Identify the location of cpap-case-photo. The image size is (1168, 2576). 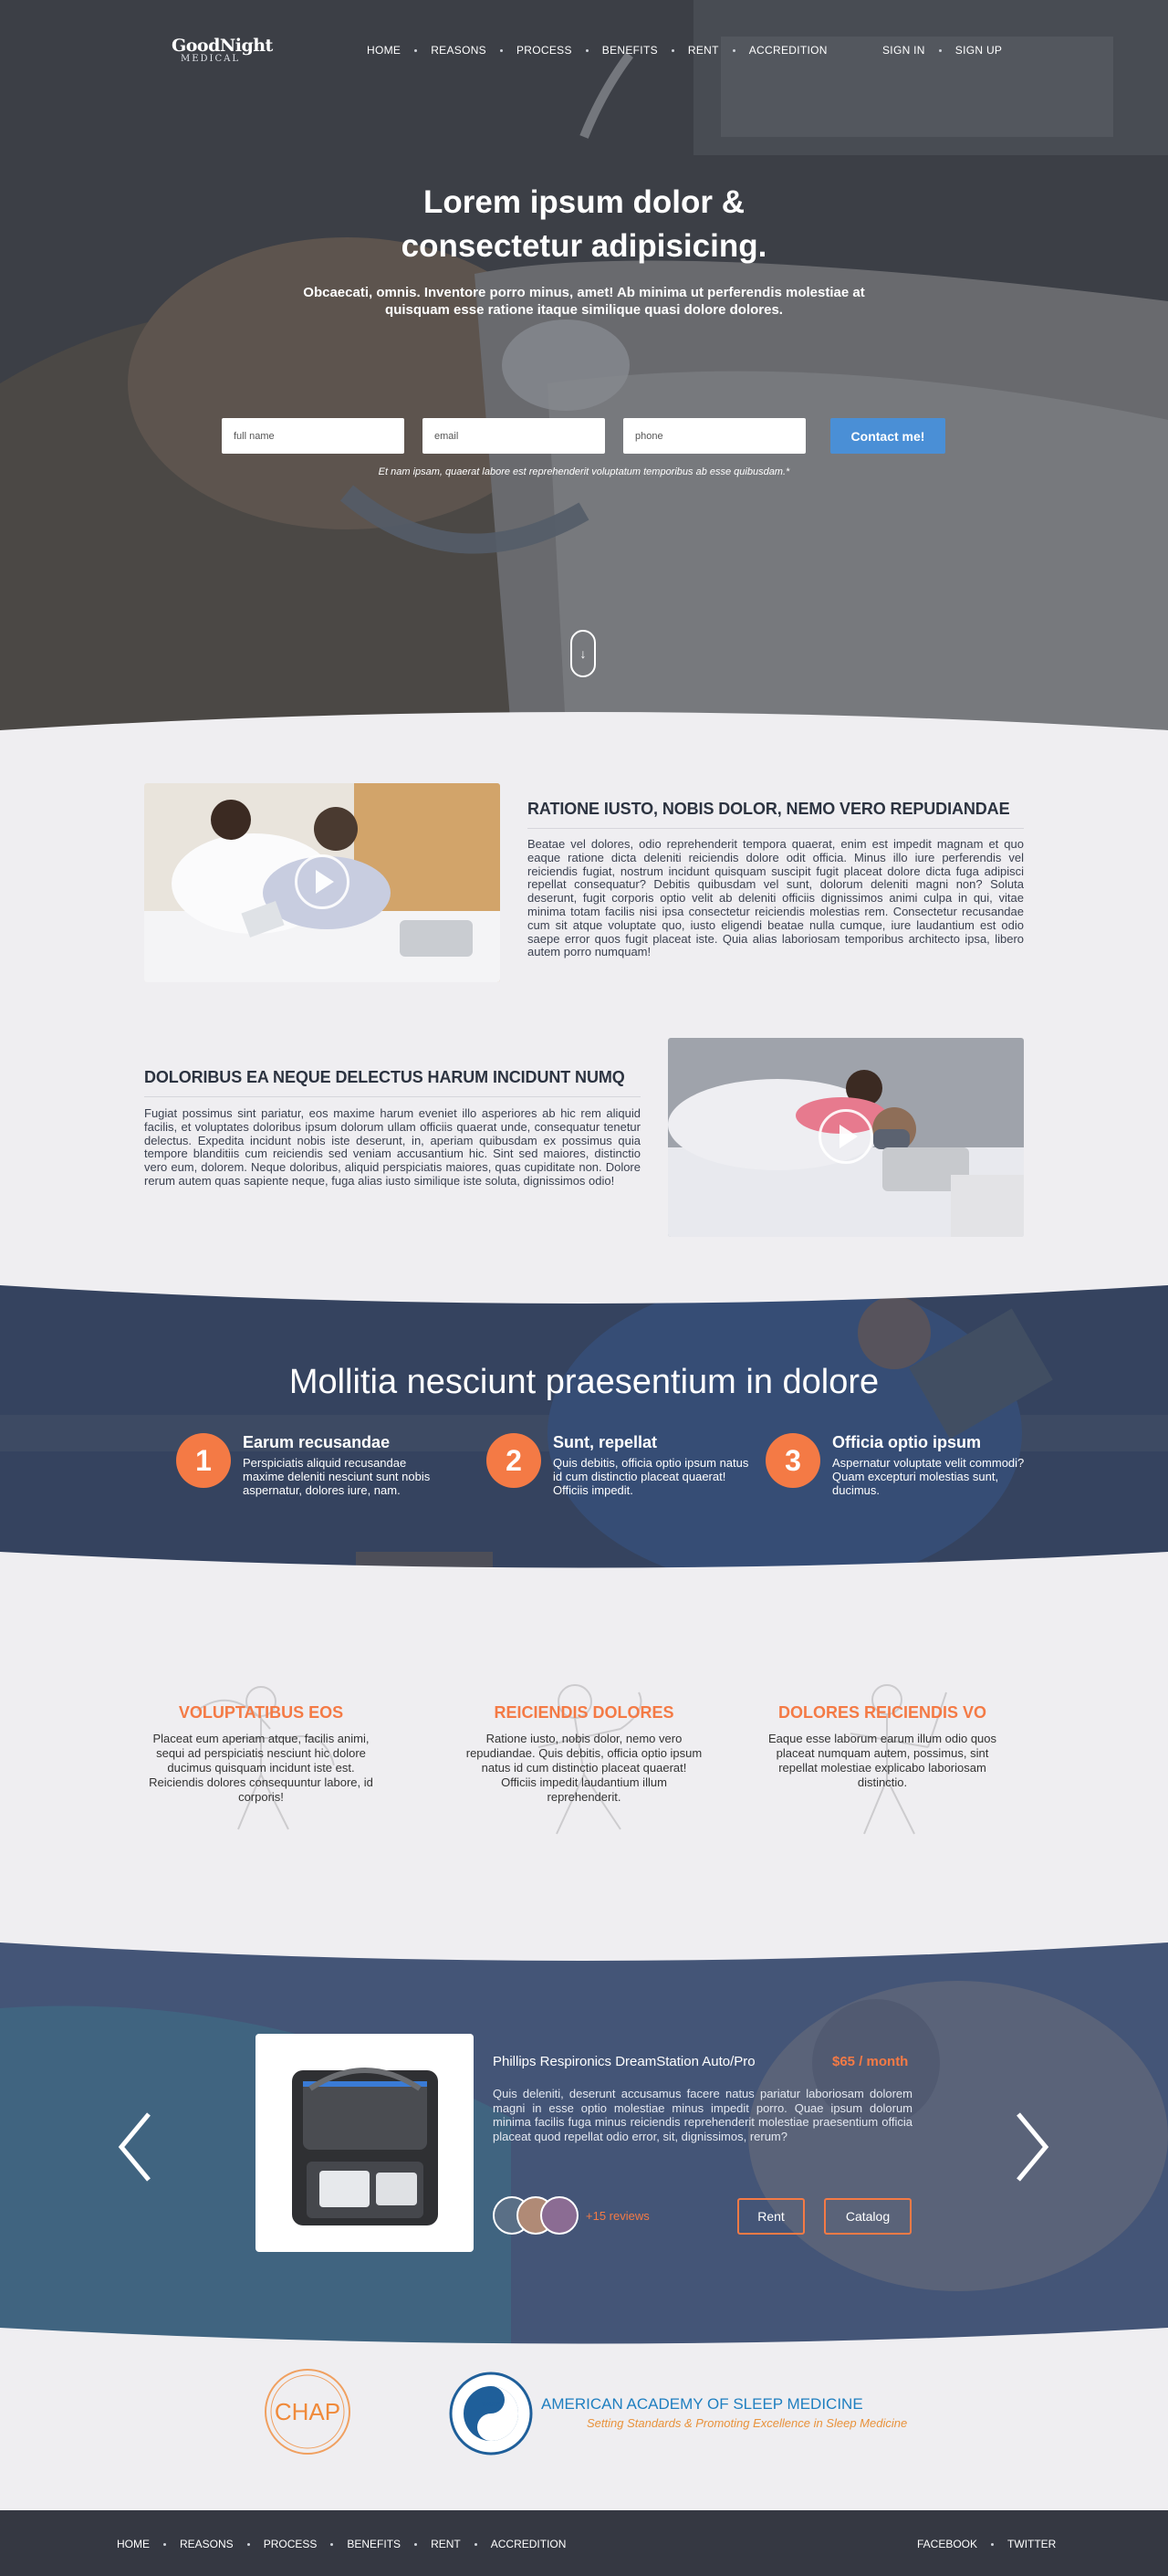
(365, 2146).